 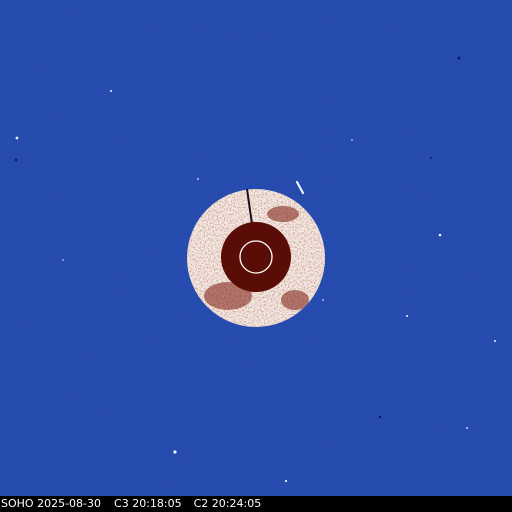 What do you see at coordinates (17, 503) in the screenshot?
I see `observatory-label: SOHO` at bounding box center [17, 503].